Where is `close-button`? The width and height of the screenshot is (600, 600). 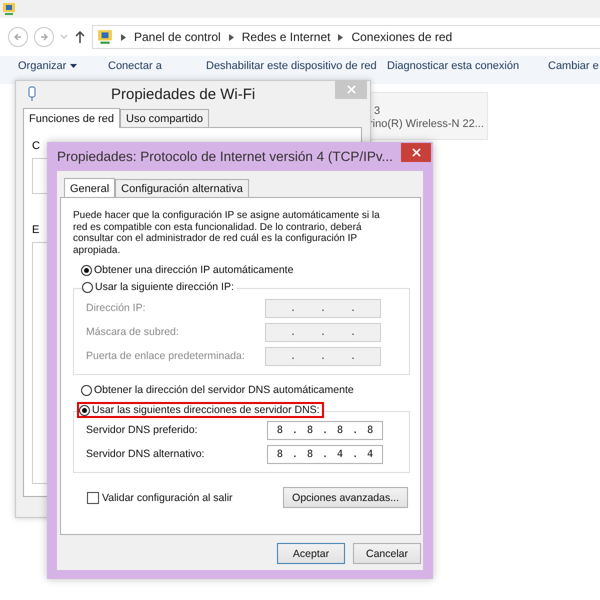 close-button is located at coordinates (416, 152).